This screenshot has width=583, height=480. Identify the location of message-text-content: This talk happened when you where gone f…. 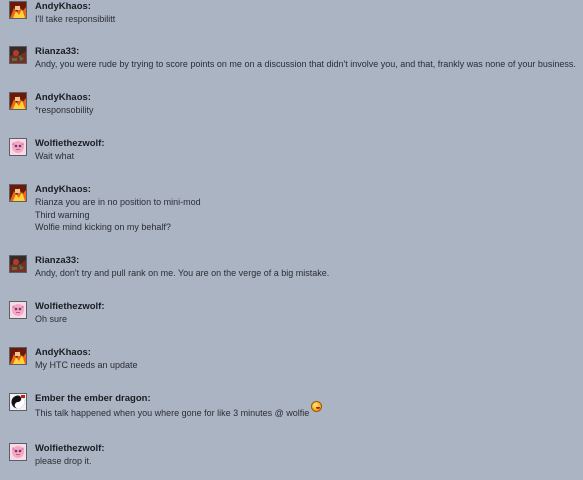
(172, 413).